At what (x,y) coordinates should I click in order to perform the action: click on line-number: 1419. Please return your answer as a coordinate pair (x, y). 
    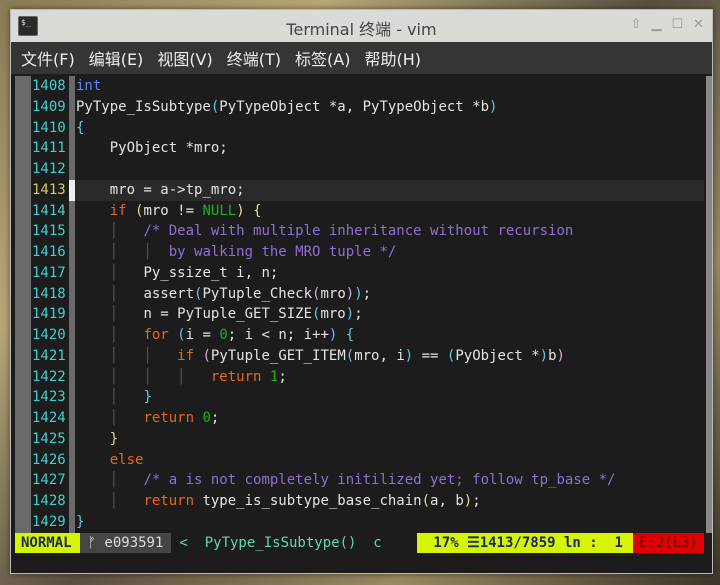
    Looking at the image, I should click on (49, 314).